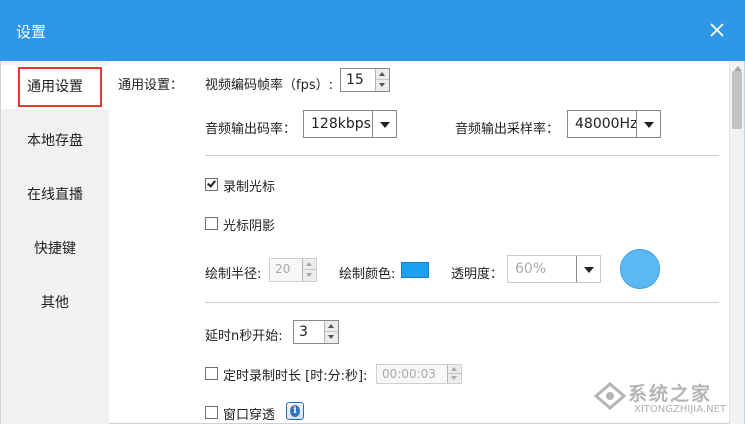 The image size is (745, 424). I want to click on watermark-subtext: XITONGZHIJIA.NET, so click(680, 409).